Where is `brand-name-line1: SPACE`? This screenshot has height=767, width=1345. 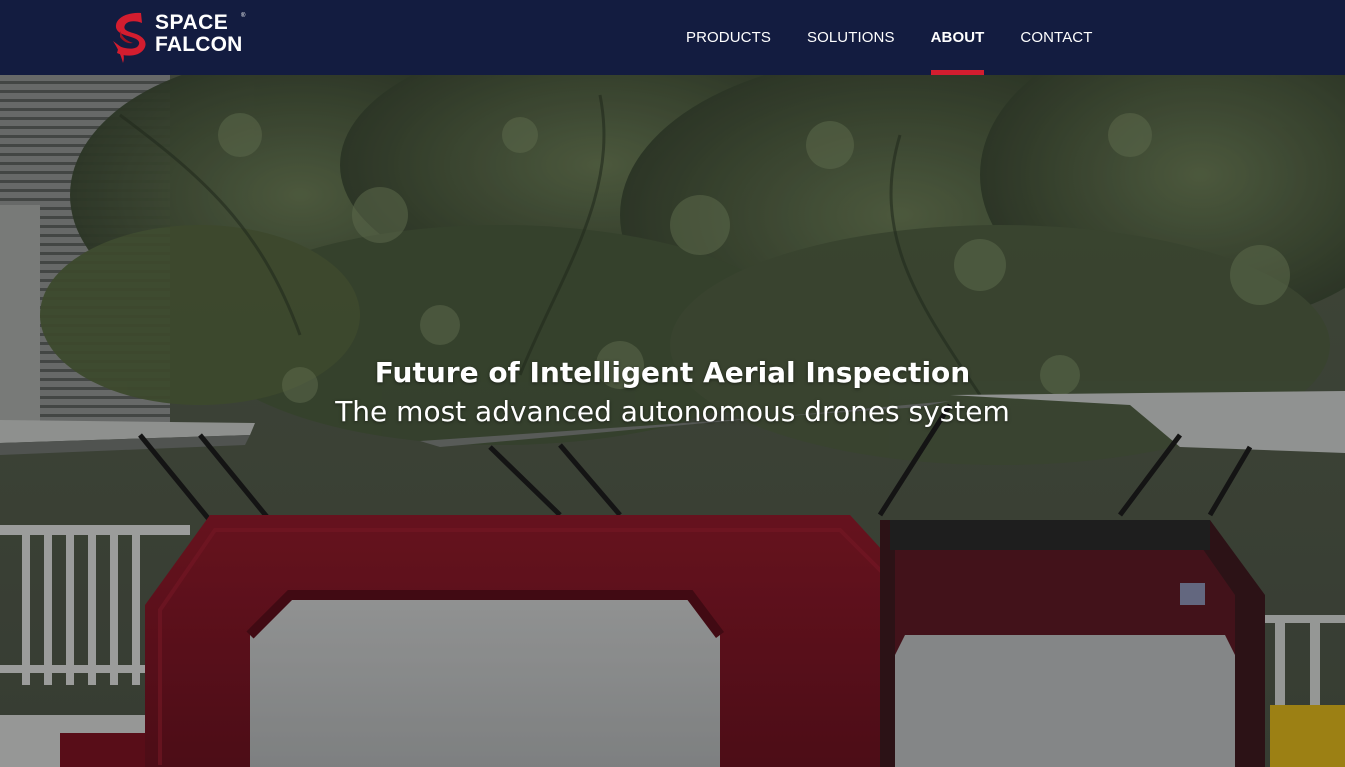 brand-name-line1: SPACE is located at coordinates (192, 22).